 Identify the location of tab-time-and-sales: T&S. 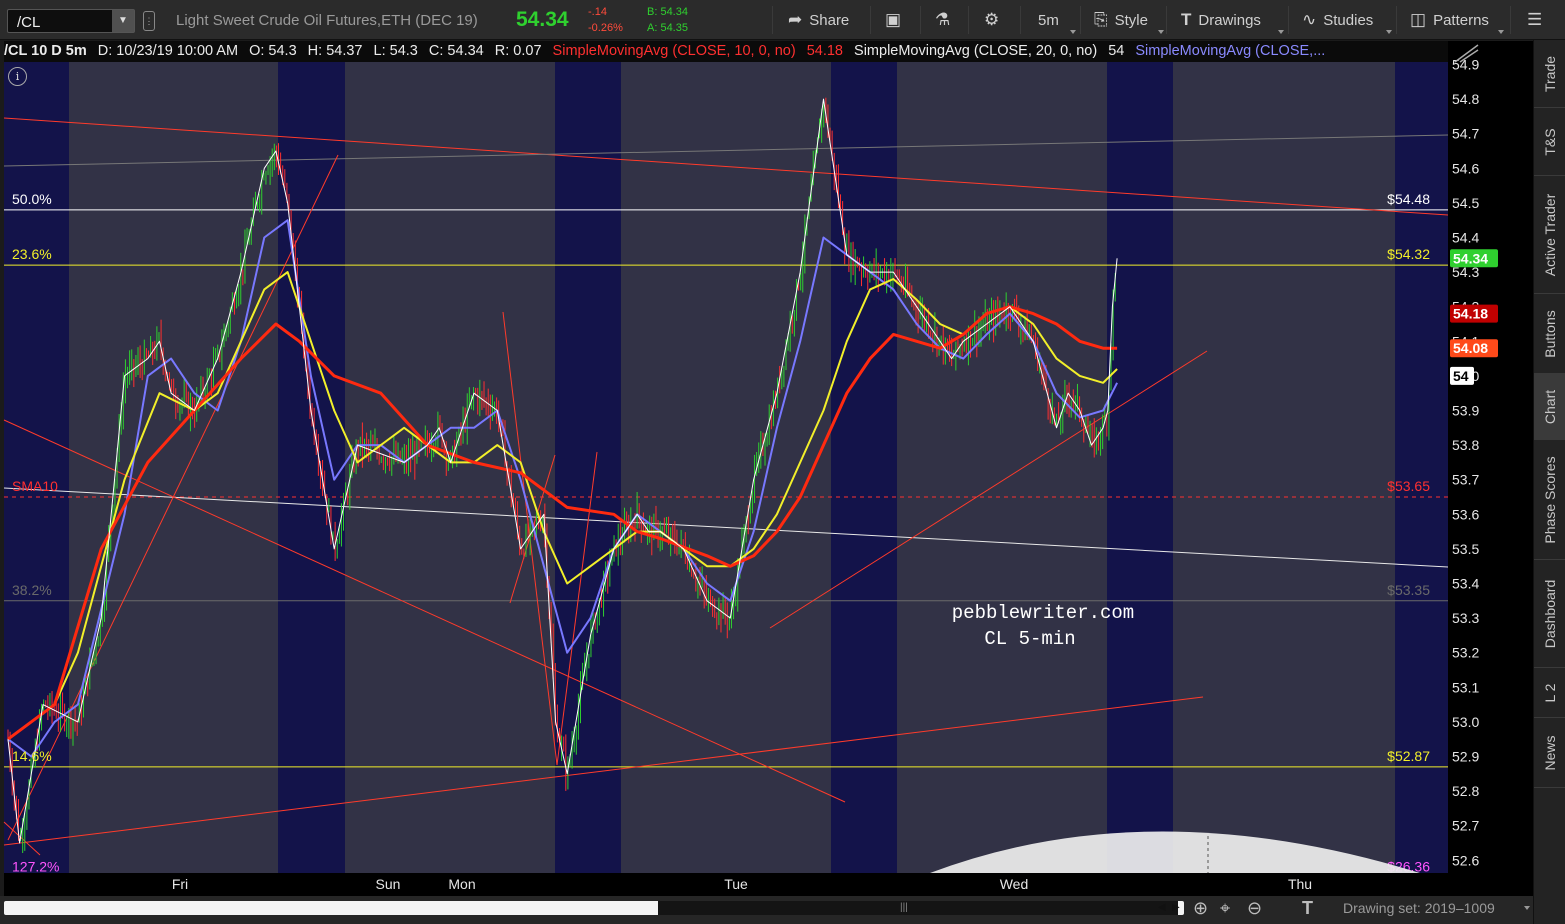
(1549, 142).